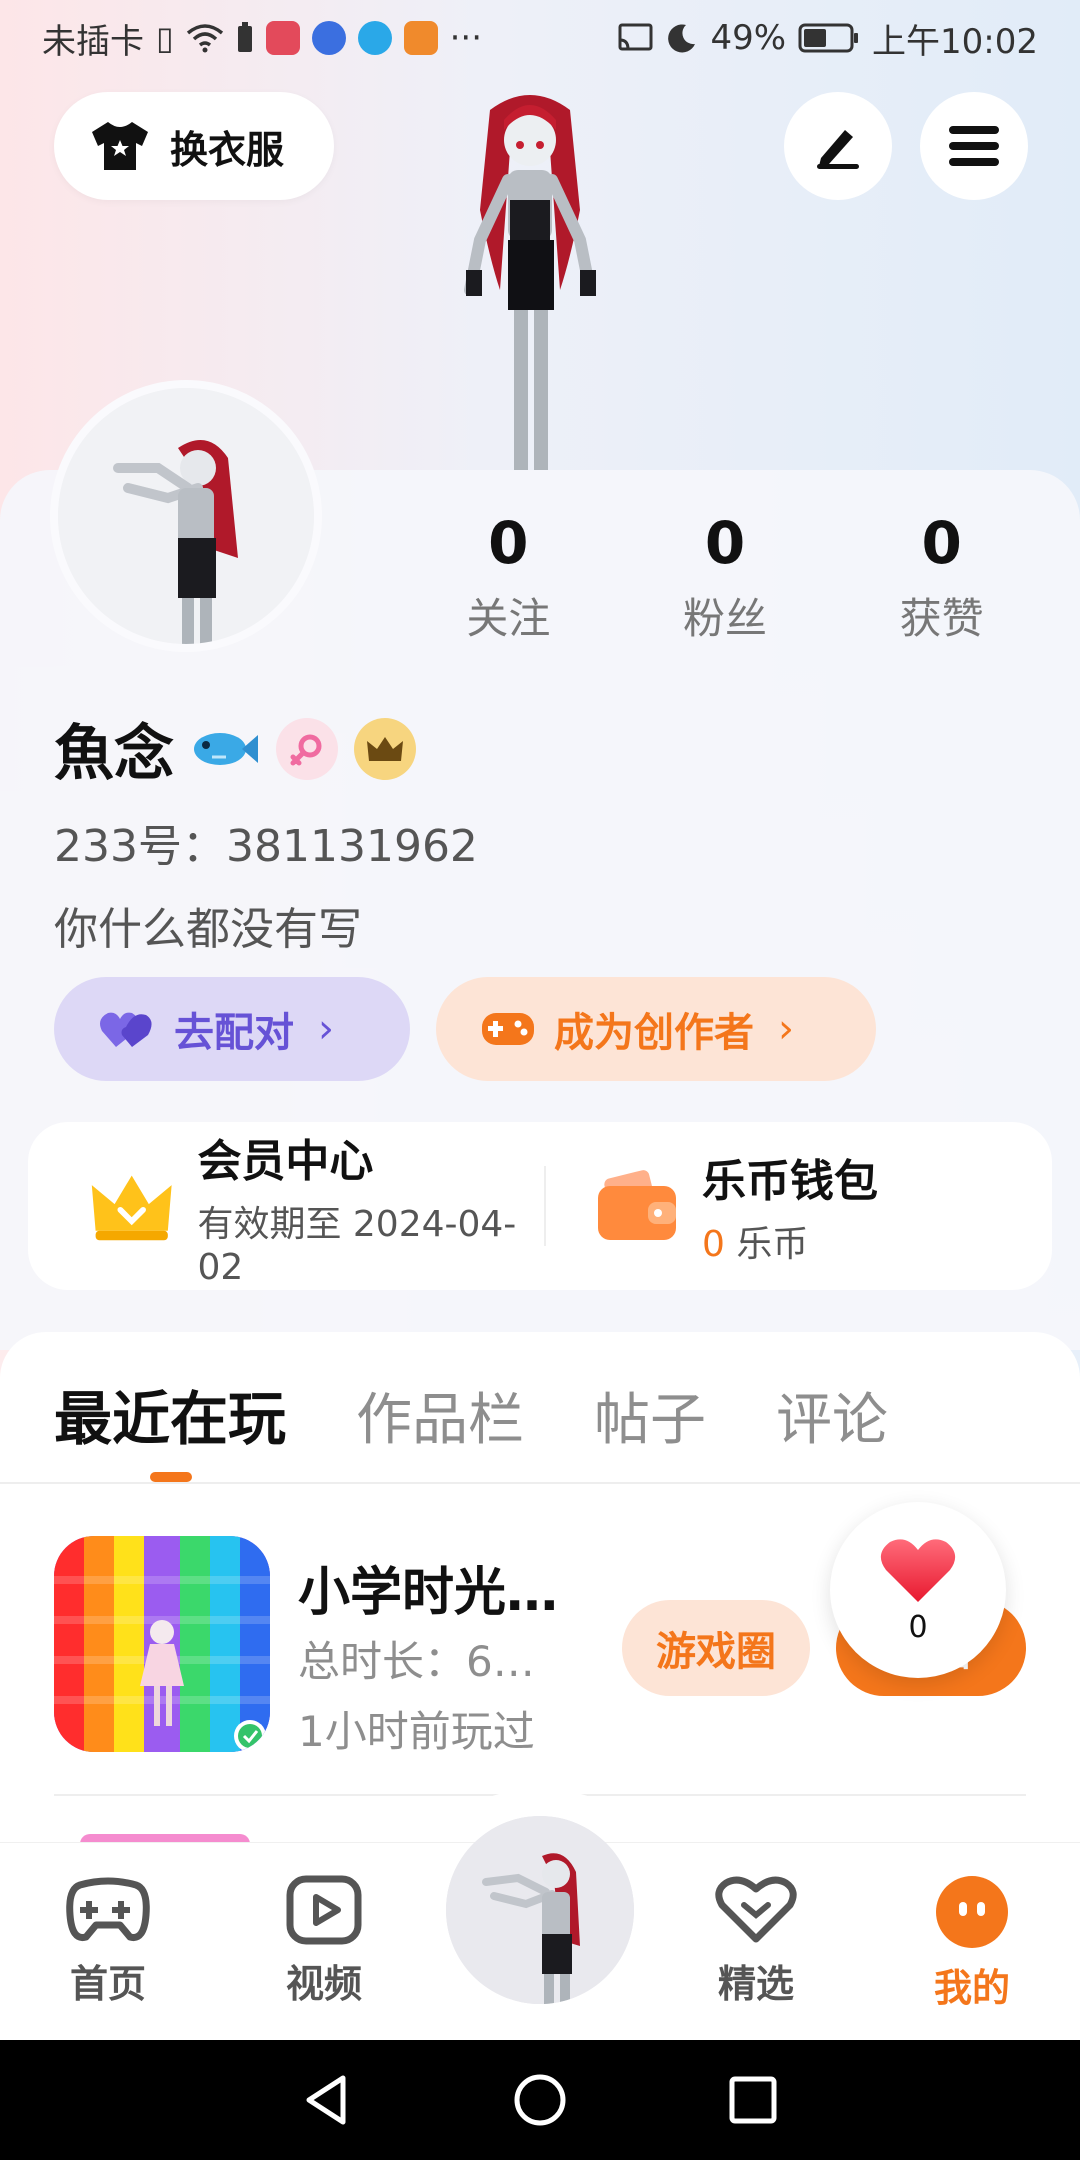 This screenshot has width=1080, height=2160. I want to click on stat-following: 0 关注, so click(508, 575).